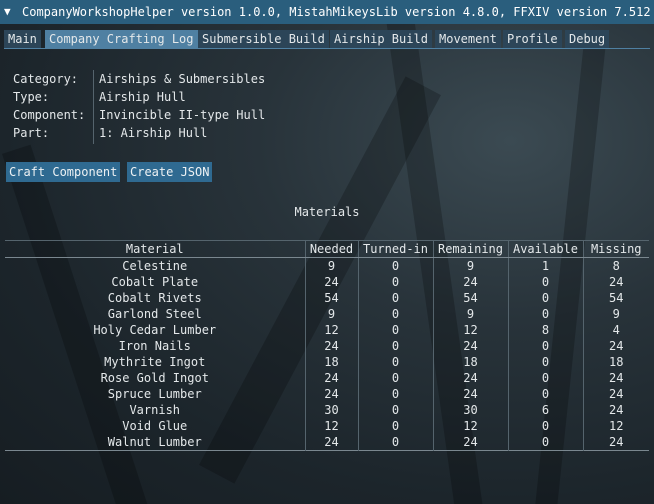 Image resolution: width=654 pixels, height=504 pixels. I want to click on cell-material: Cobalt Rivets, so click(155, 298).